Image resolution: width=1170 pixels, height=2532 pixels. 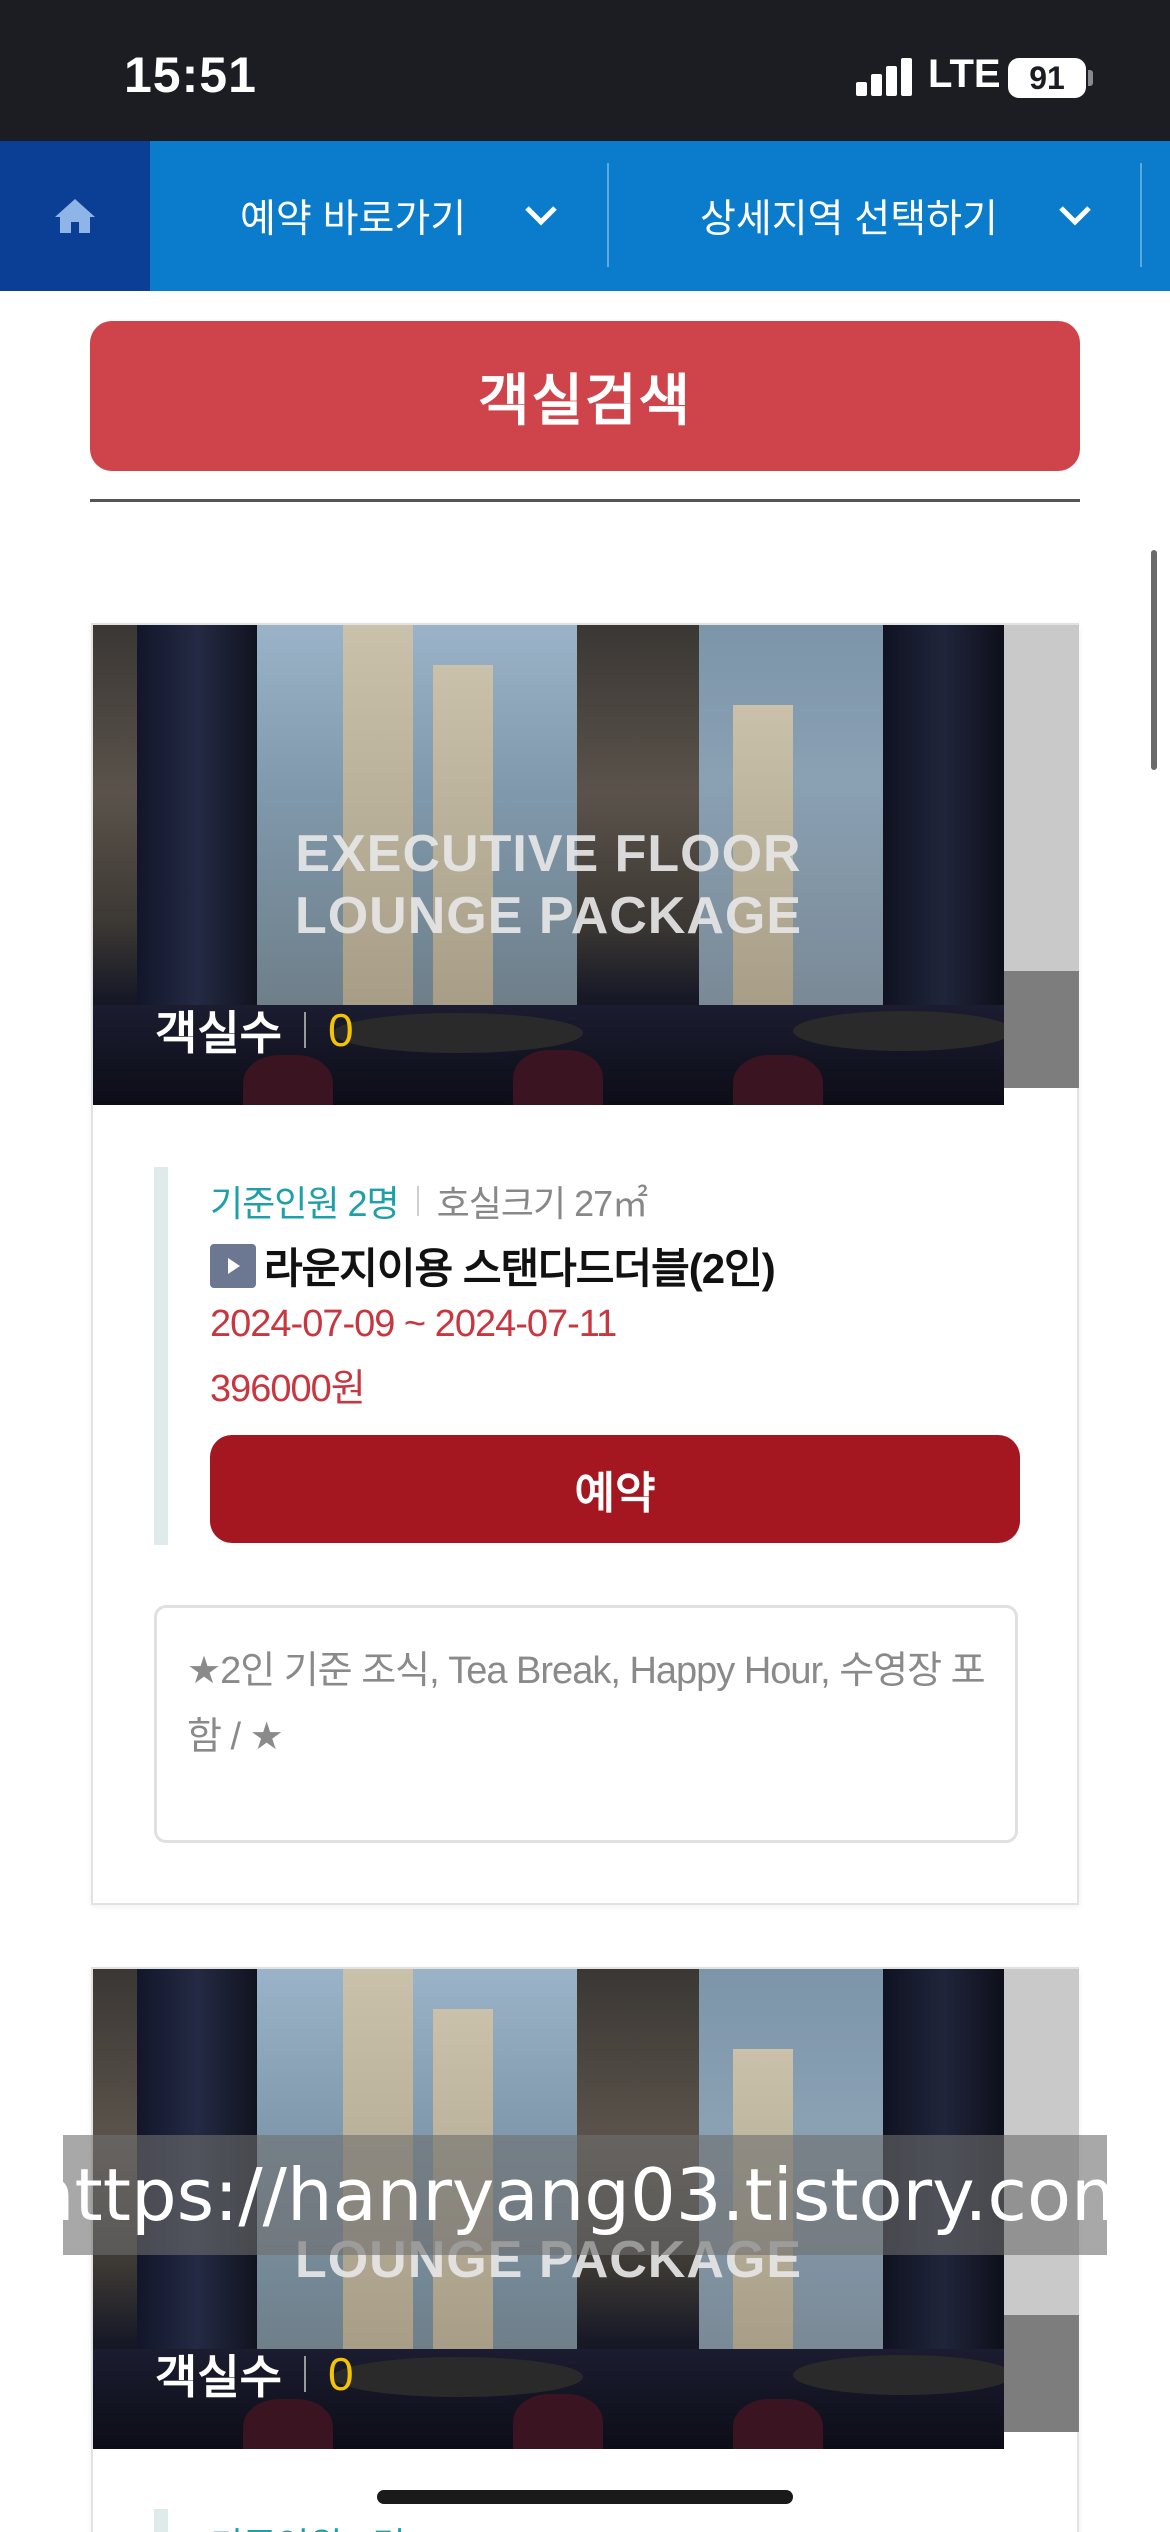 I want to click on status-bar: 15:51 LTE 91, so click(x=585, y=70).